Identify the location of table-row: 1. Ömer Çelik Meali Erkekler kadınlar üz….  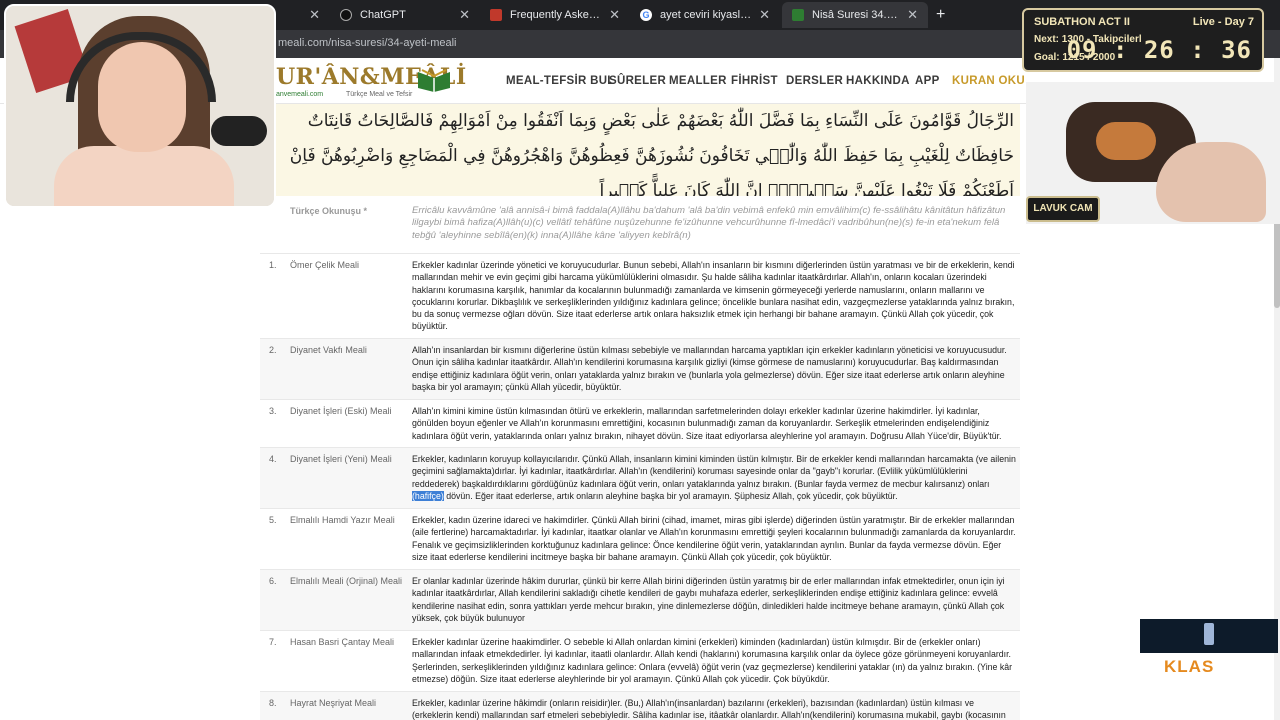
(640, 296).